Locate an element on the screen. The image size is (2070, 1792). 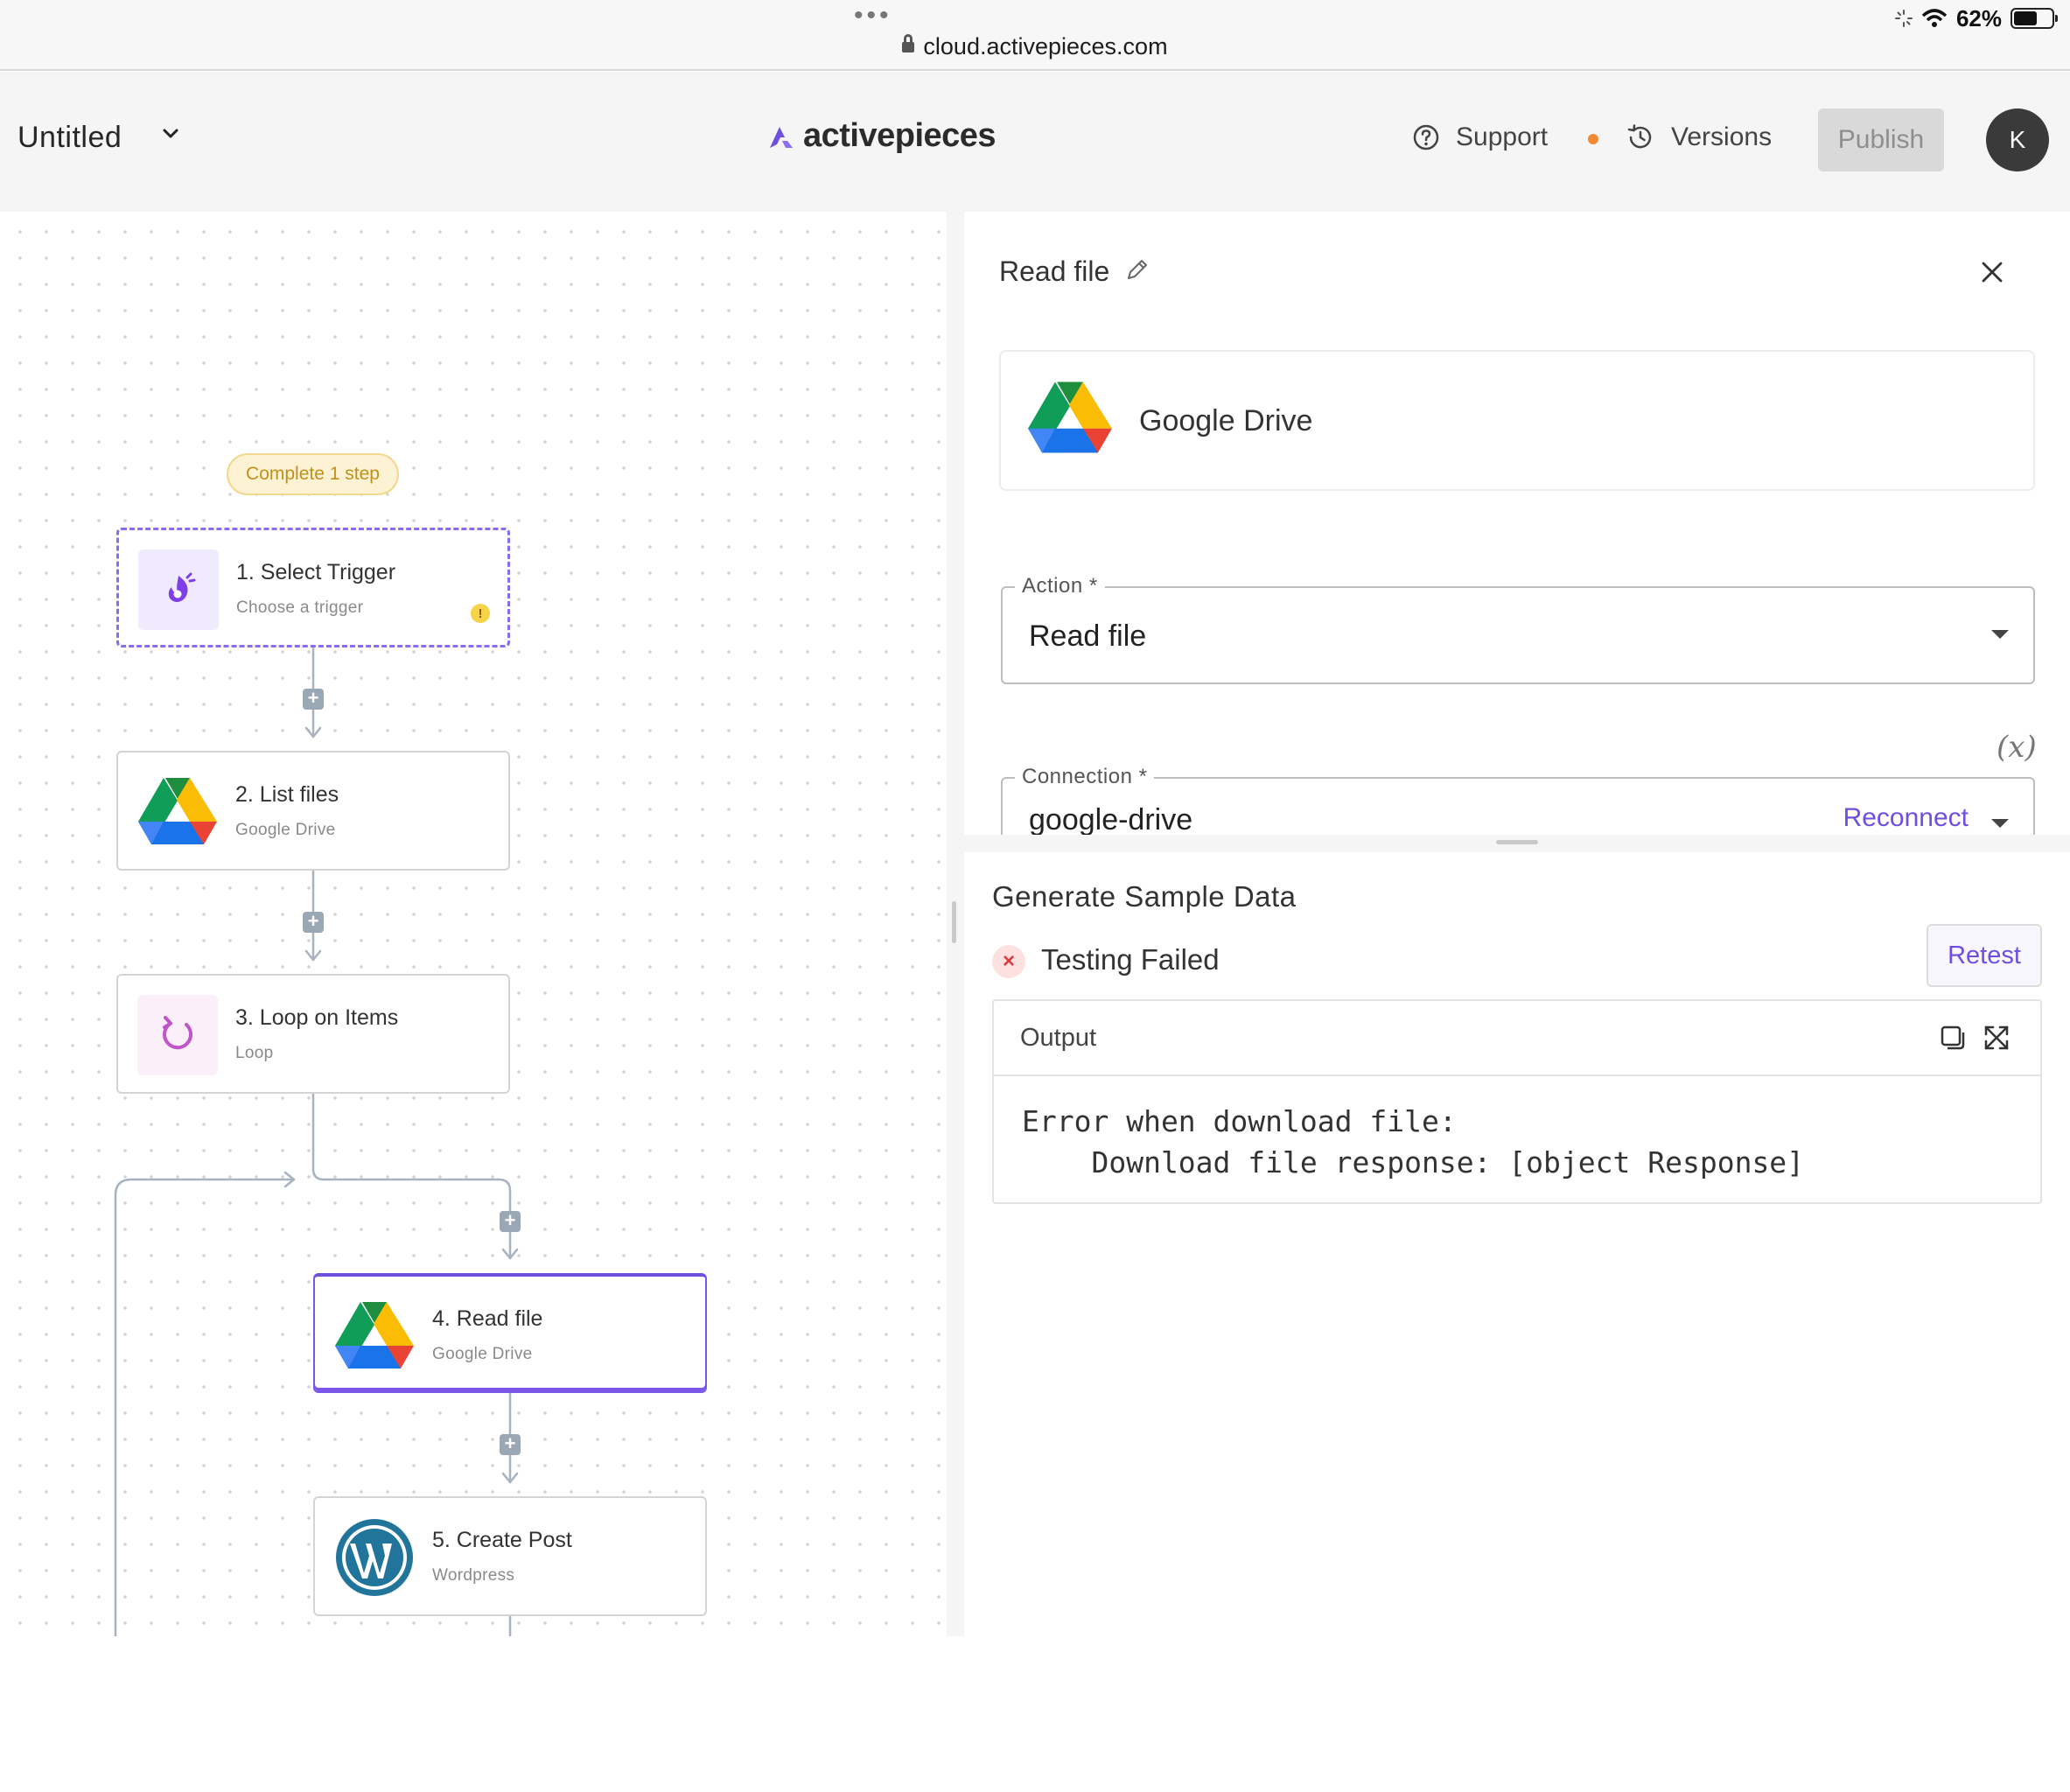
retest-button: Retest is located at coordinates (1985, 955).